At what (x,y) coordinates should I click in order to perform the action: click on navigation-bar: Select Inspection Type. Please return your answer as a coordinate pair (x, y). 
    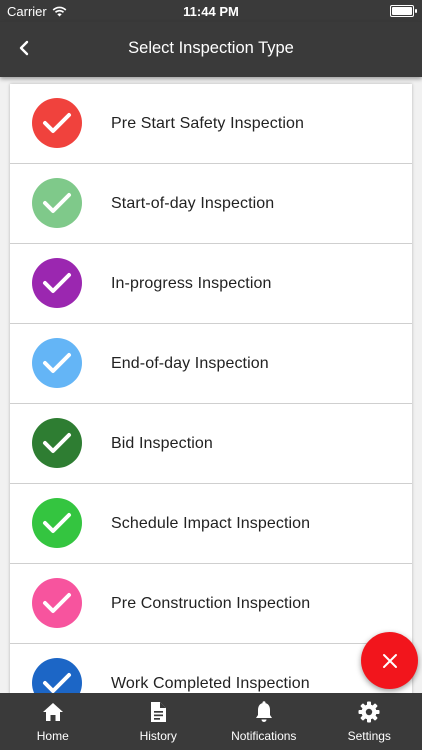
    Looking at the image, I should click on (211, 49).